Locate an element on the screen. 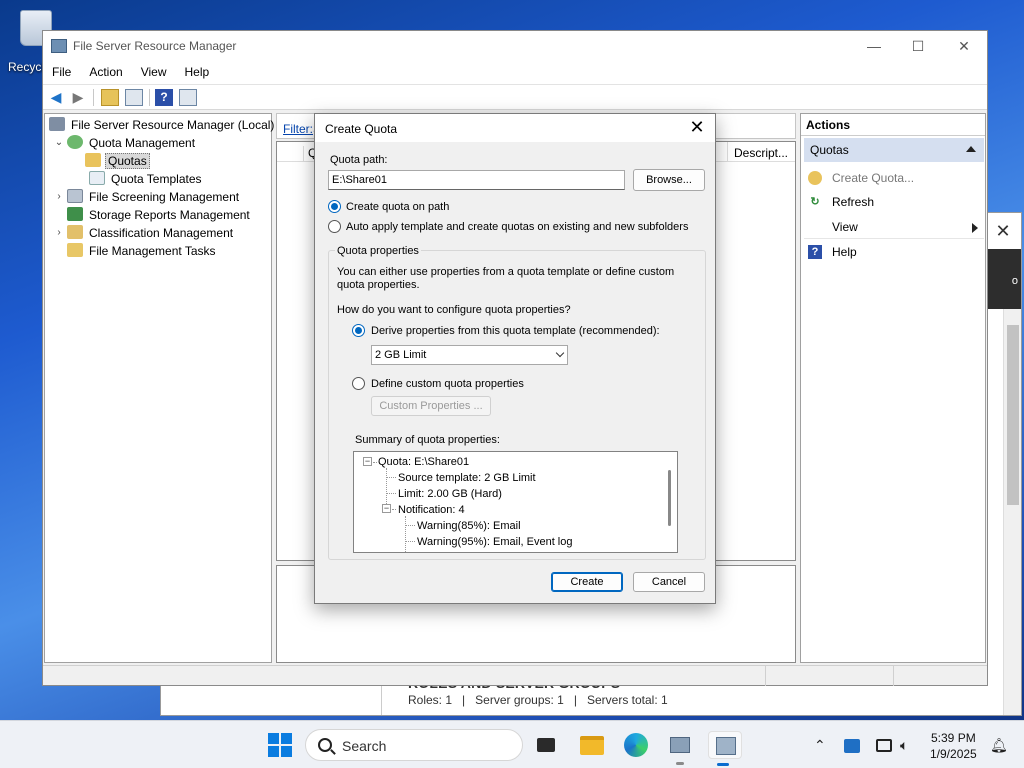 The height and width of the screenshot is (768, 1024). menu-action: Action is located at coordinates (105, 70).